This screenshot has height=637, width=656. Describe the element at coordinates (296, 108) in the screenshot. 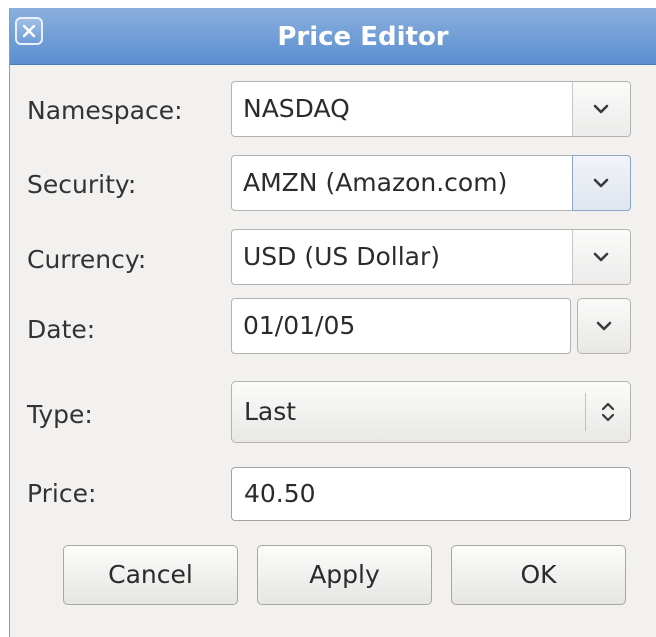

I see `namespace-value: NASDAQ` at that location.